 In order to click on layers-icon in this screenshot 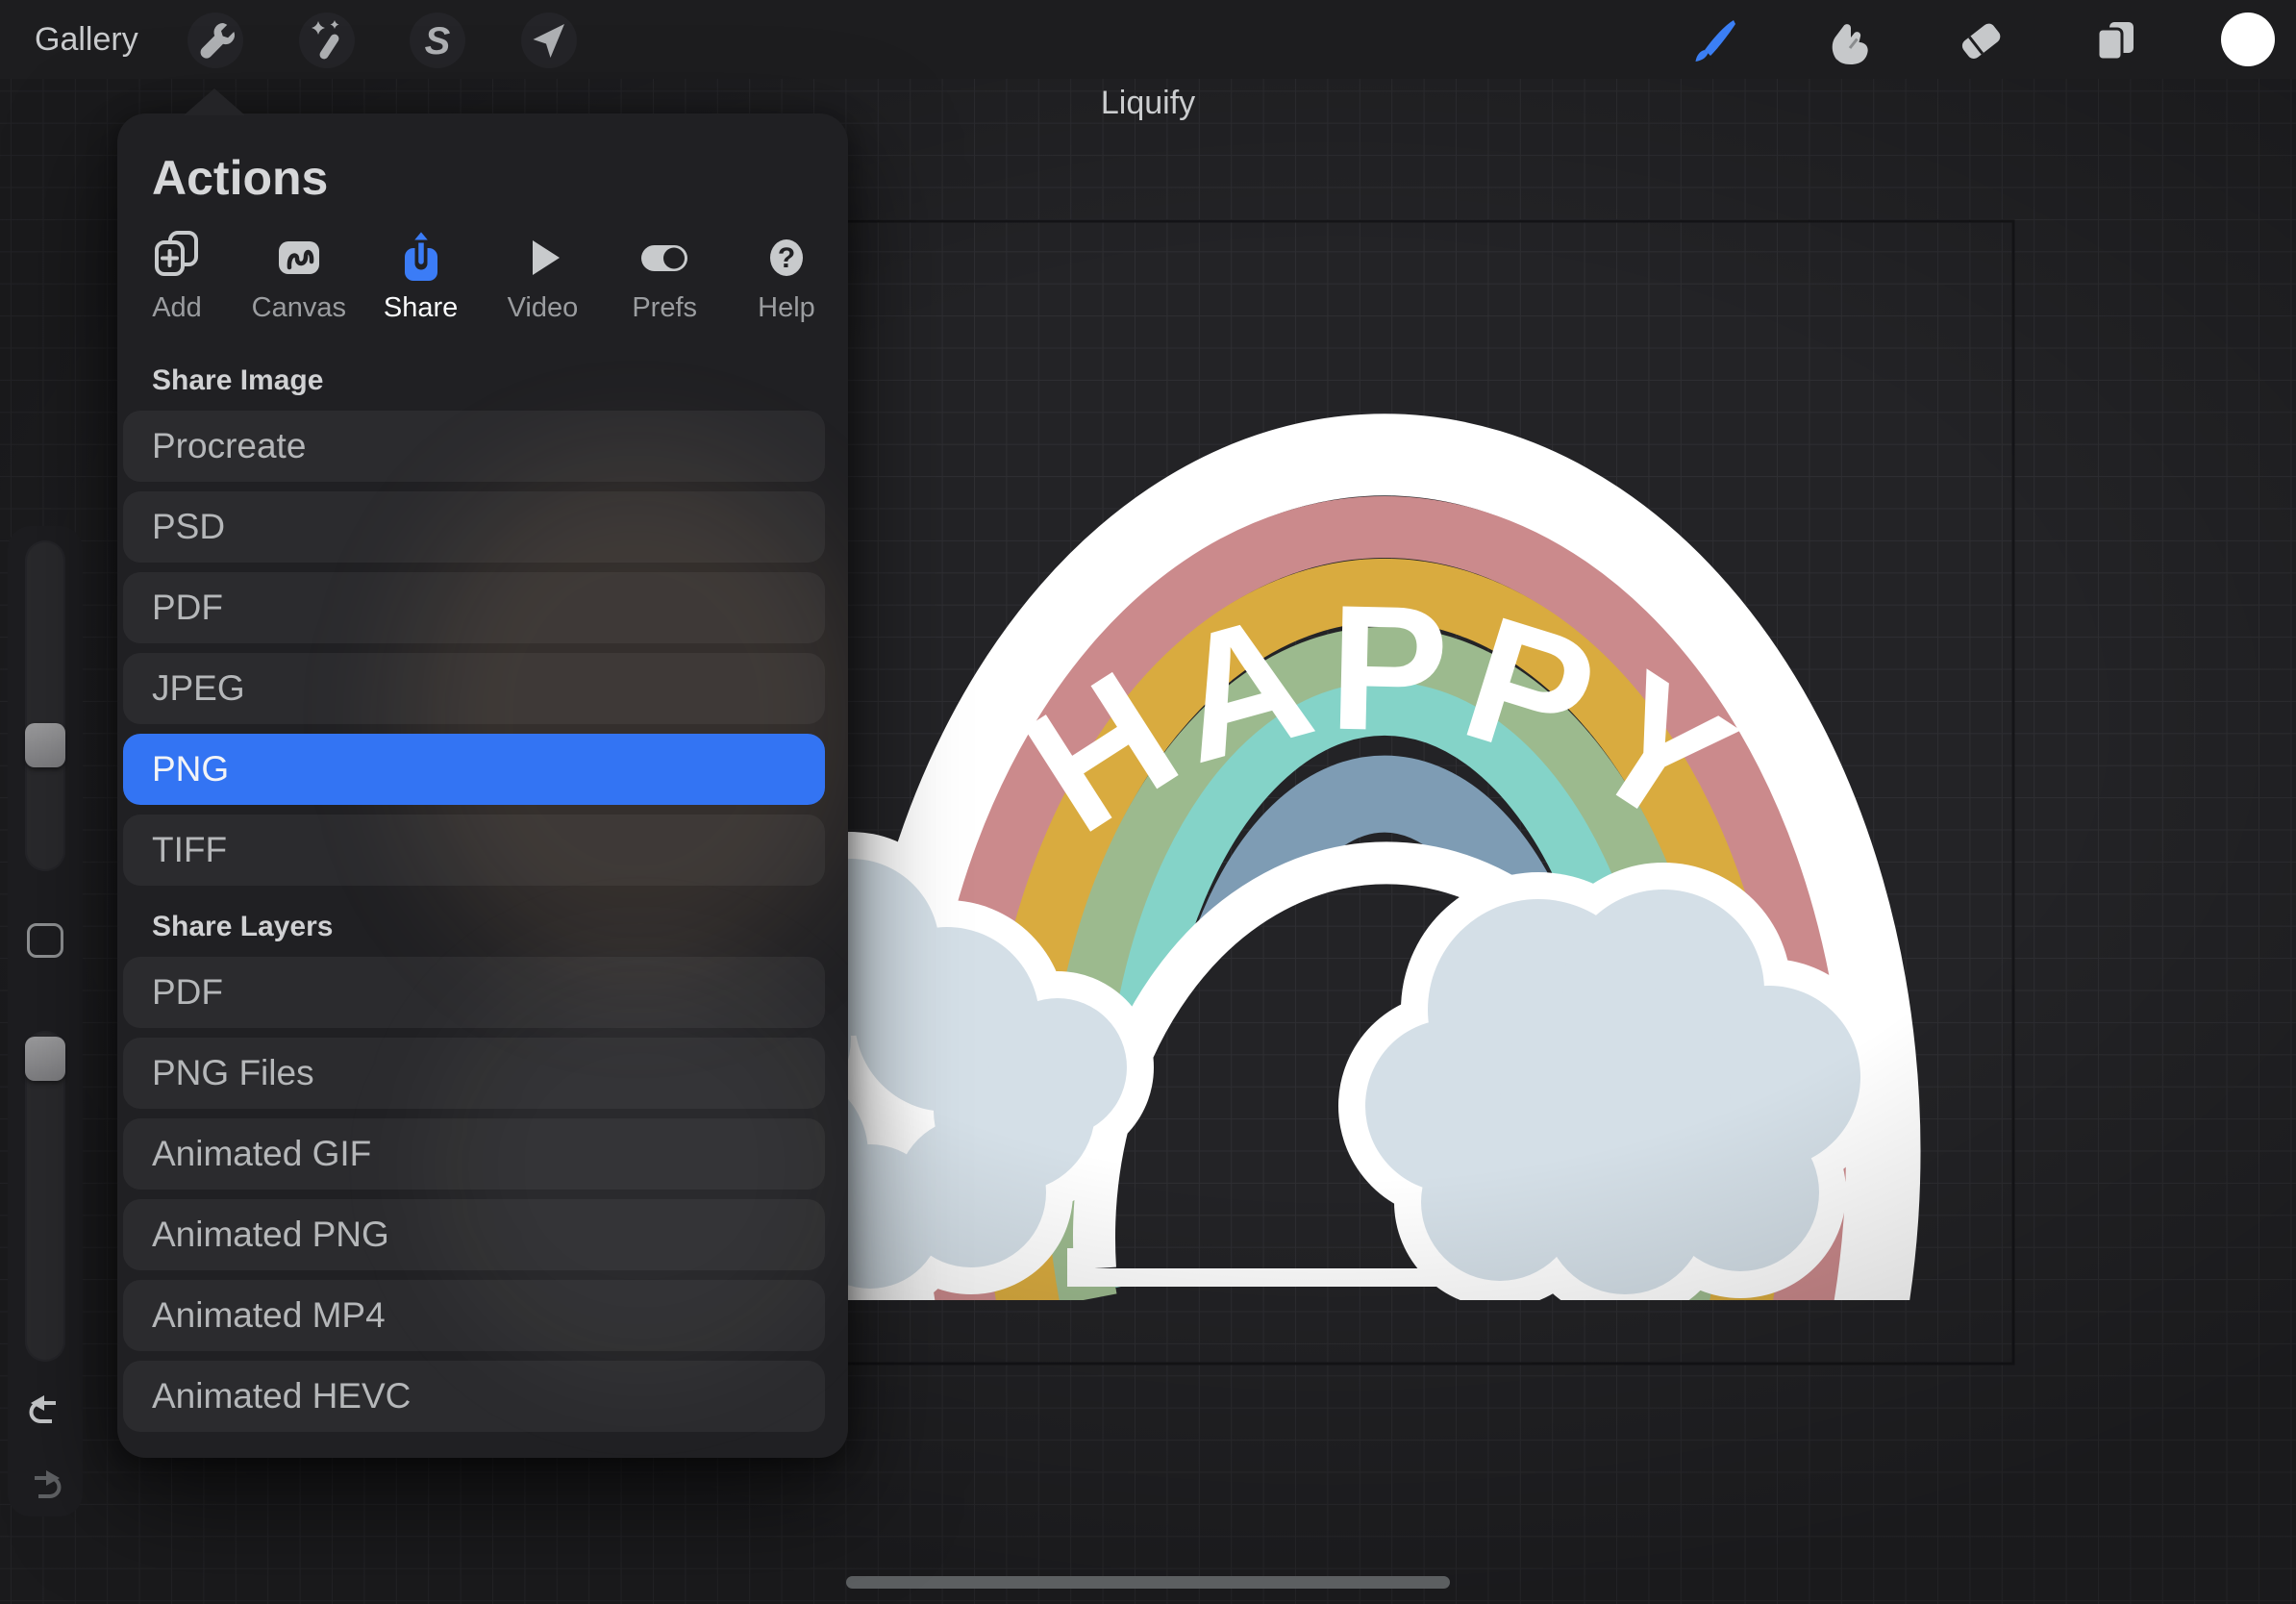, I will do `click(2115, 42)`.